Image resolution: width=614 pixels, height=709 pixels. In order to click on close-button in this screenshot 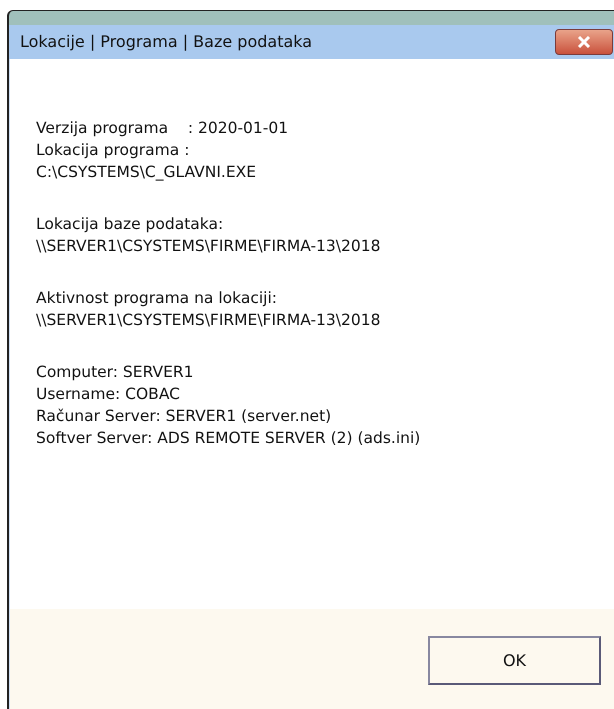, I will do `click(584, 42)`.